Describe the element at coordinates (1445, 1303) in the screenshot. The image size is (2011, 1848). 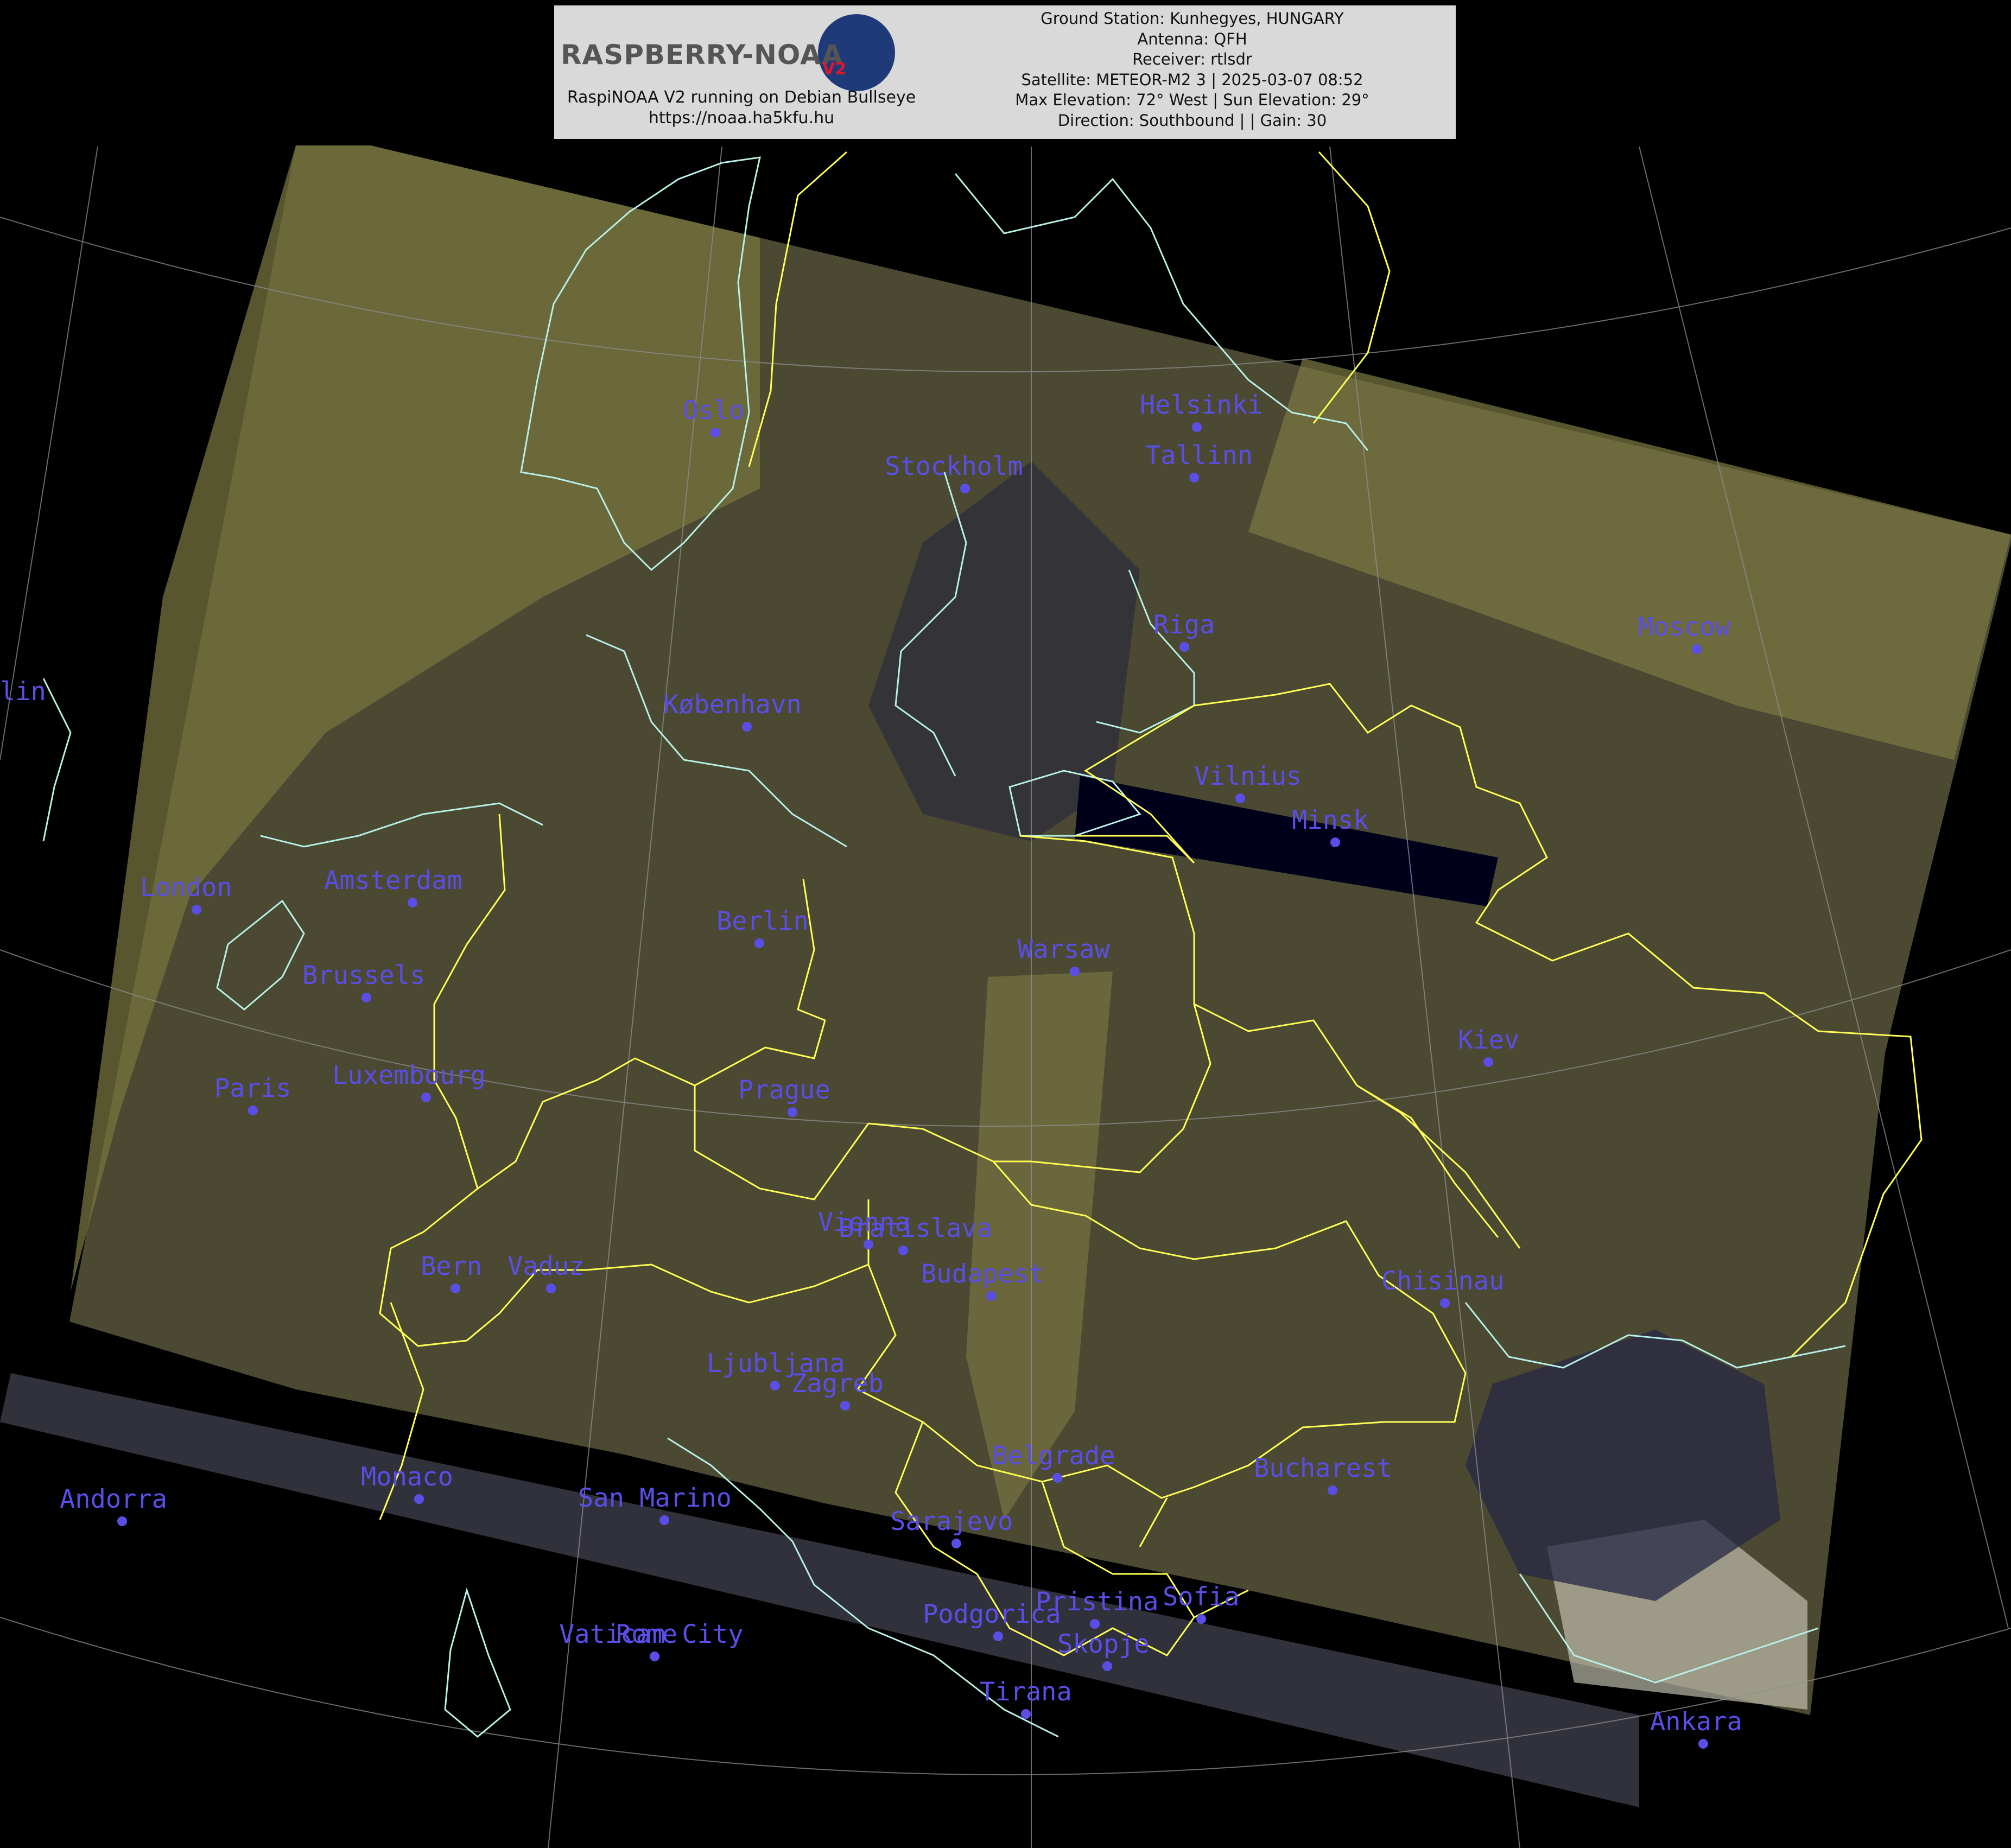
I see `city-dot-chisinau` at that location.